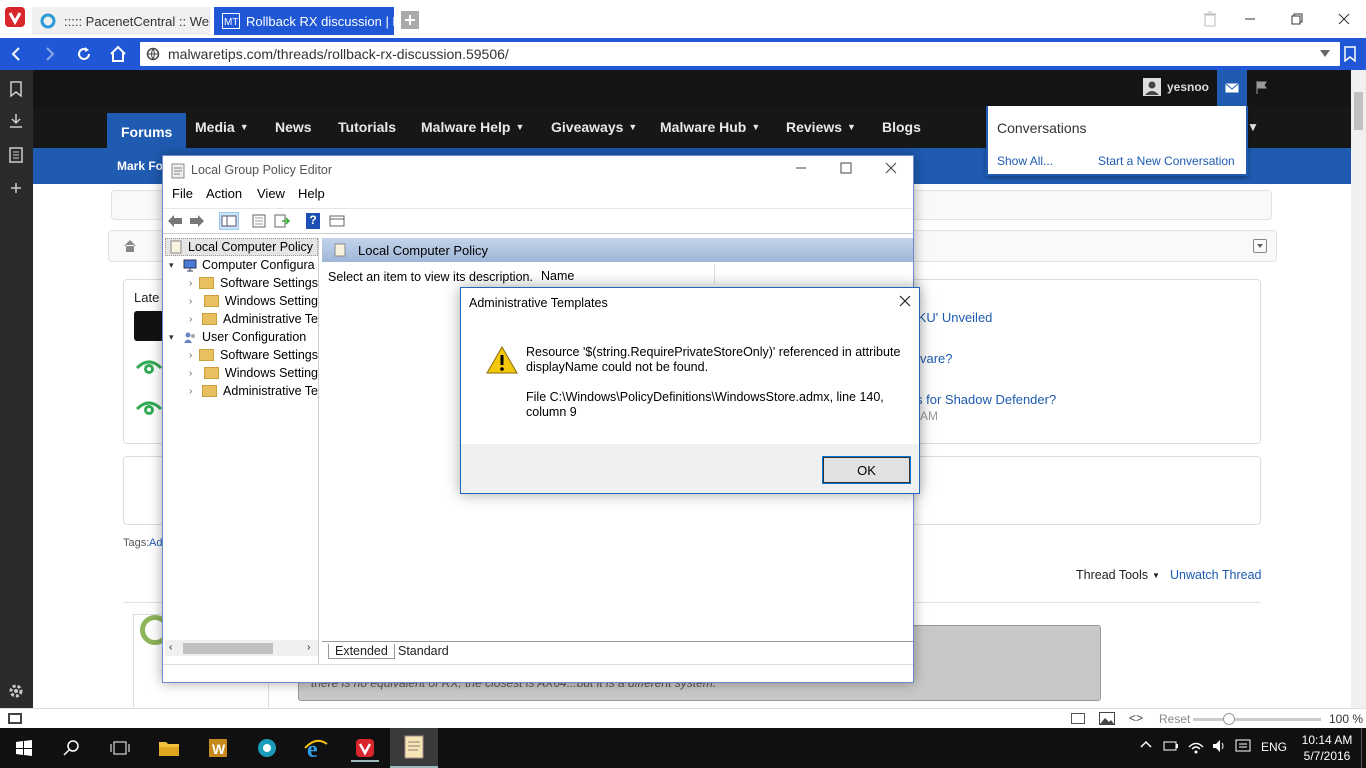  What do you see at coordinates (821, 127) in the screenshot?
I see `nav-reviews: Reviews ▼` at bounding box center [821, 127].